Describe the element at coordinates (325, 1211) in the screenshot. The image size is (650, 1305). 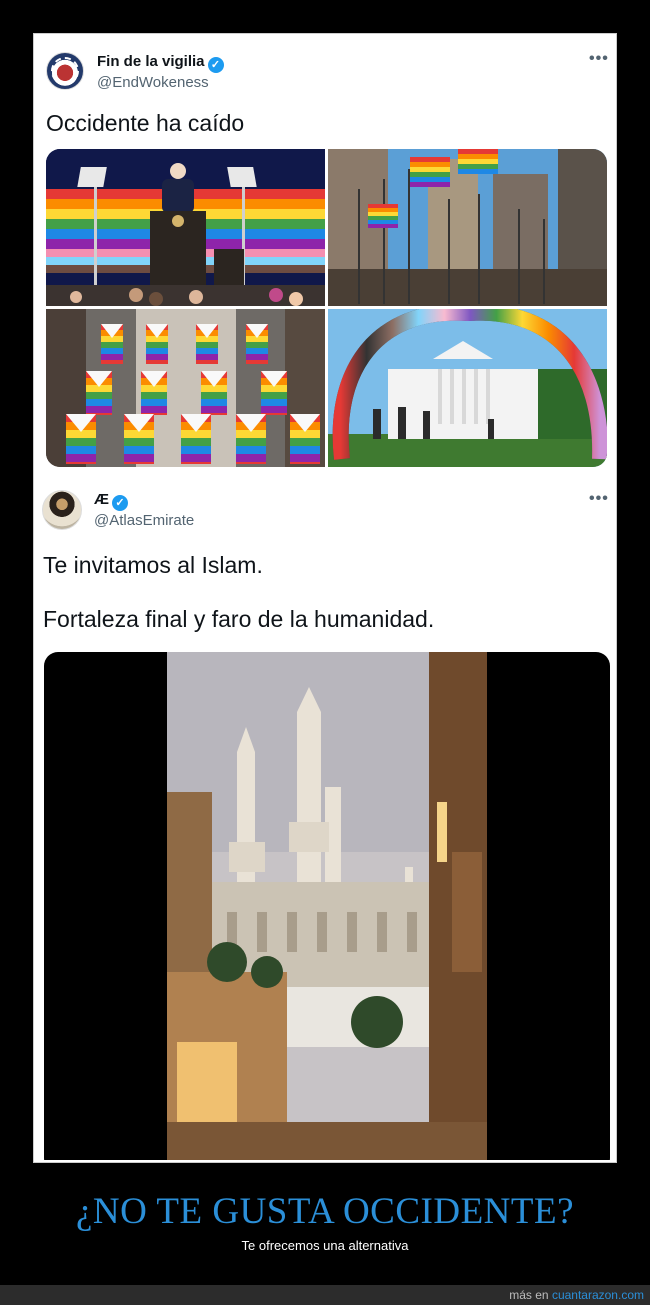
I see `meme-caption-title: ¿NO TE GUSTA OCCIDENTE?` at that location.